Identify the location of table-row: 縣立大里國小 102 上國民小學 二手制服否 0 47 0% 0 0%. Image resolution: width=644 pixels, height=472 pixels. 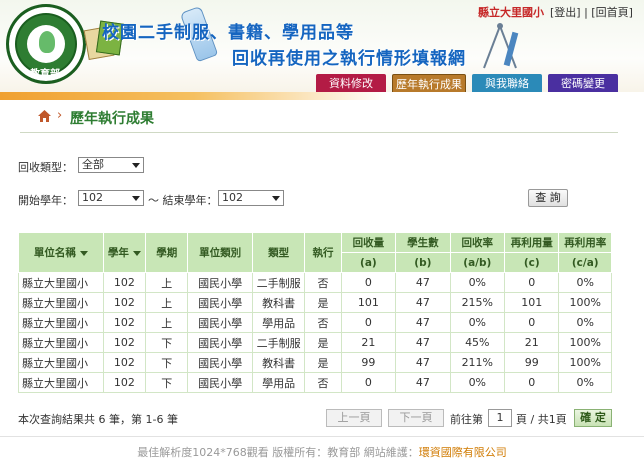
(315, 282).